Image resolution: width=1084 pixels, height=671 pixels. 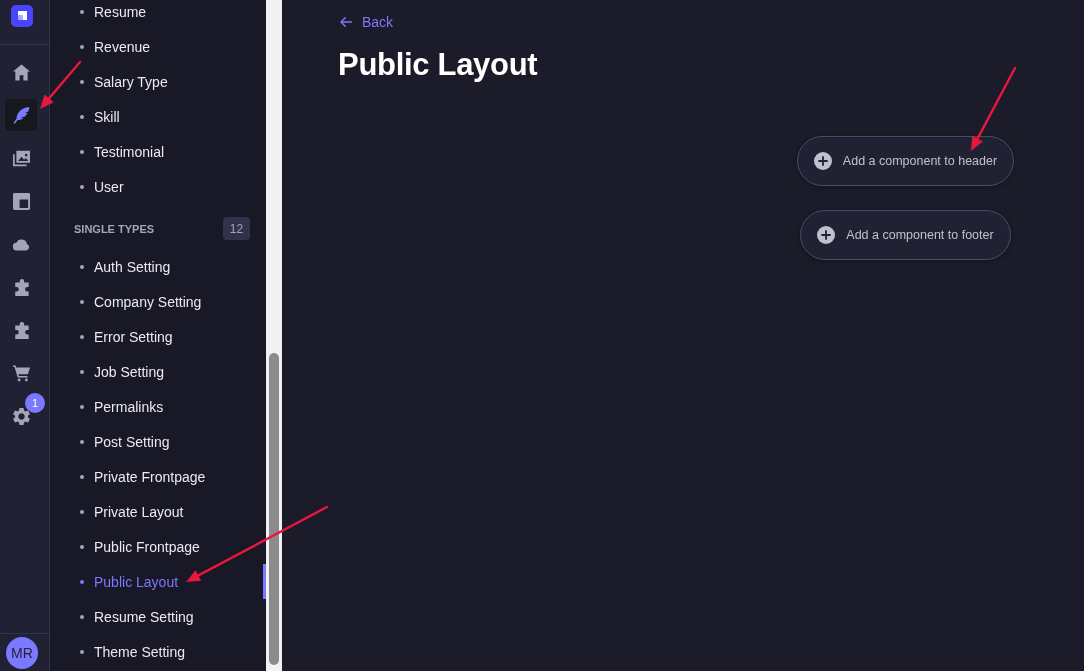 What do you see at coordinates (35, 403) in the screenshot?
I see `notification-count: 1` at bounding box center [35, 403].